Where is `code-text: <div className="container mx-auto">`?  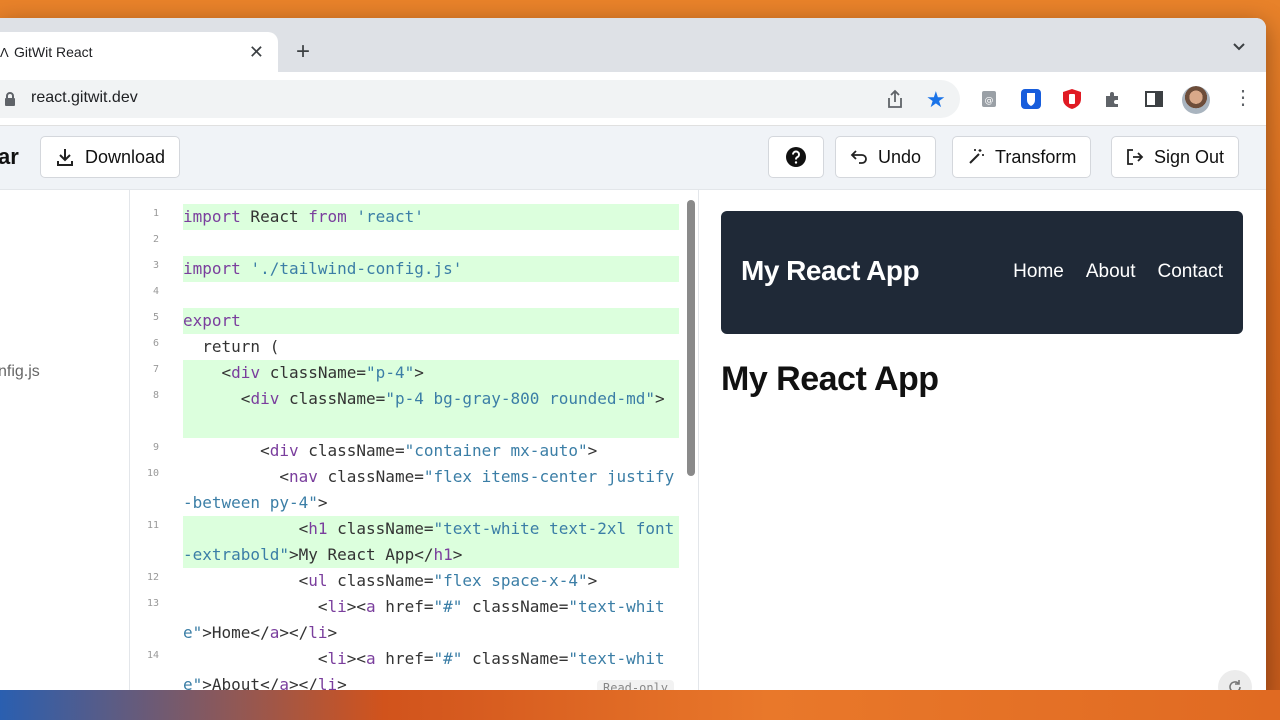
code-text: <div className="container mx-auto"> is located at coordinates (431, 451).